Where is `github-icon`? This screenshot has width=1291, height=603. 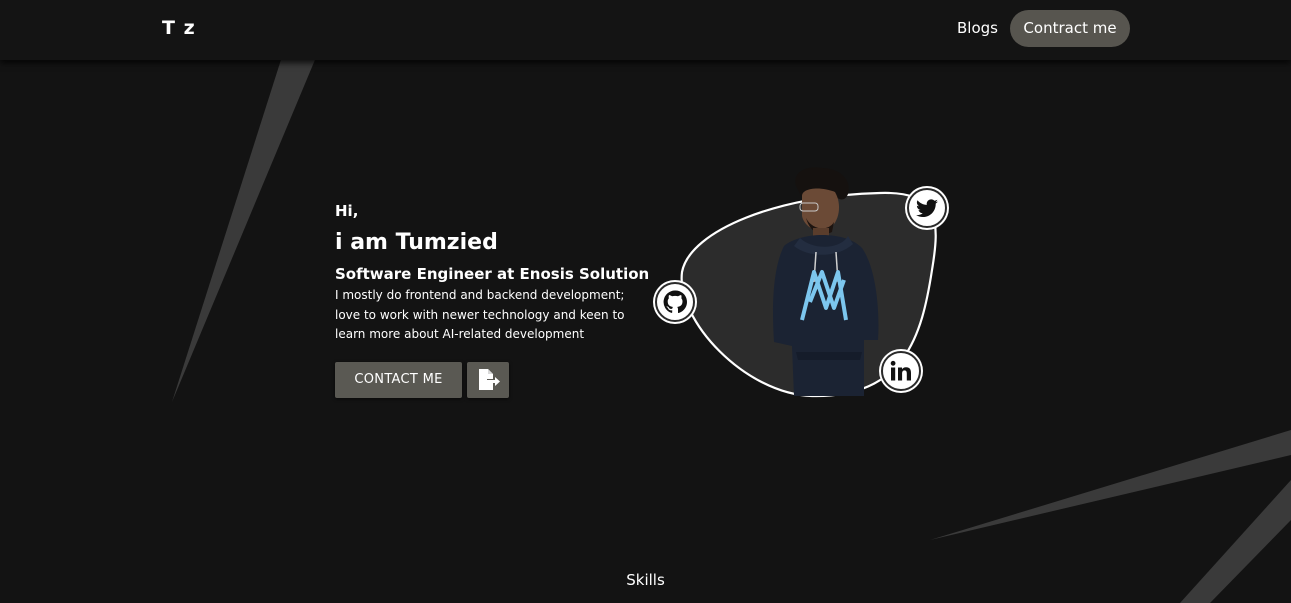 github-icon is located at coordinates (675, 302).